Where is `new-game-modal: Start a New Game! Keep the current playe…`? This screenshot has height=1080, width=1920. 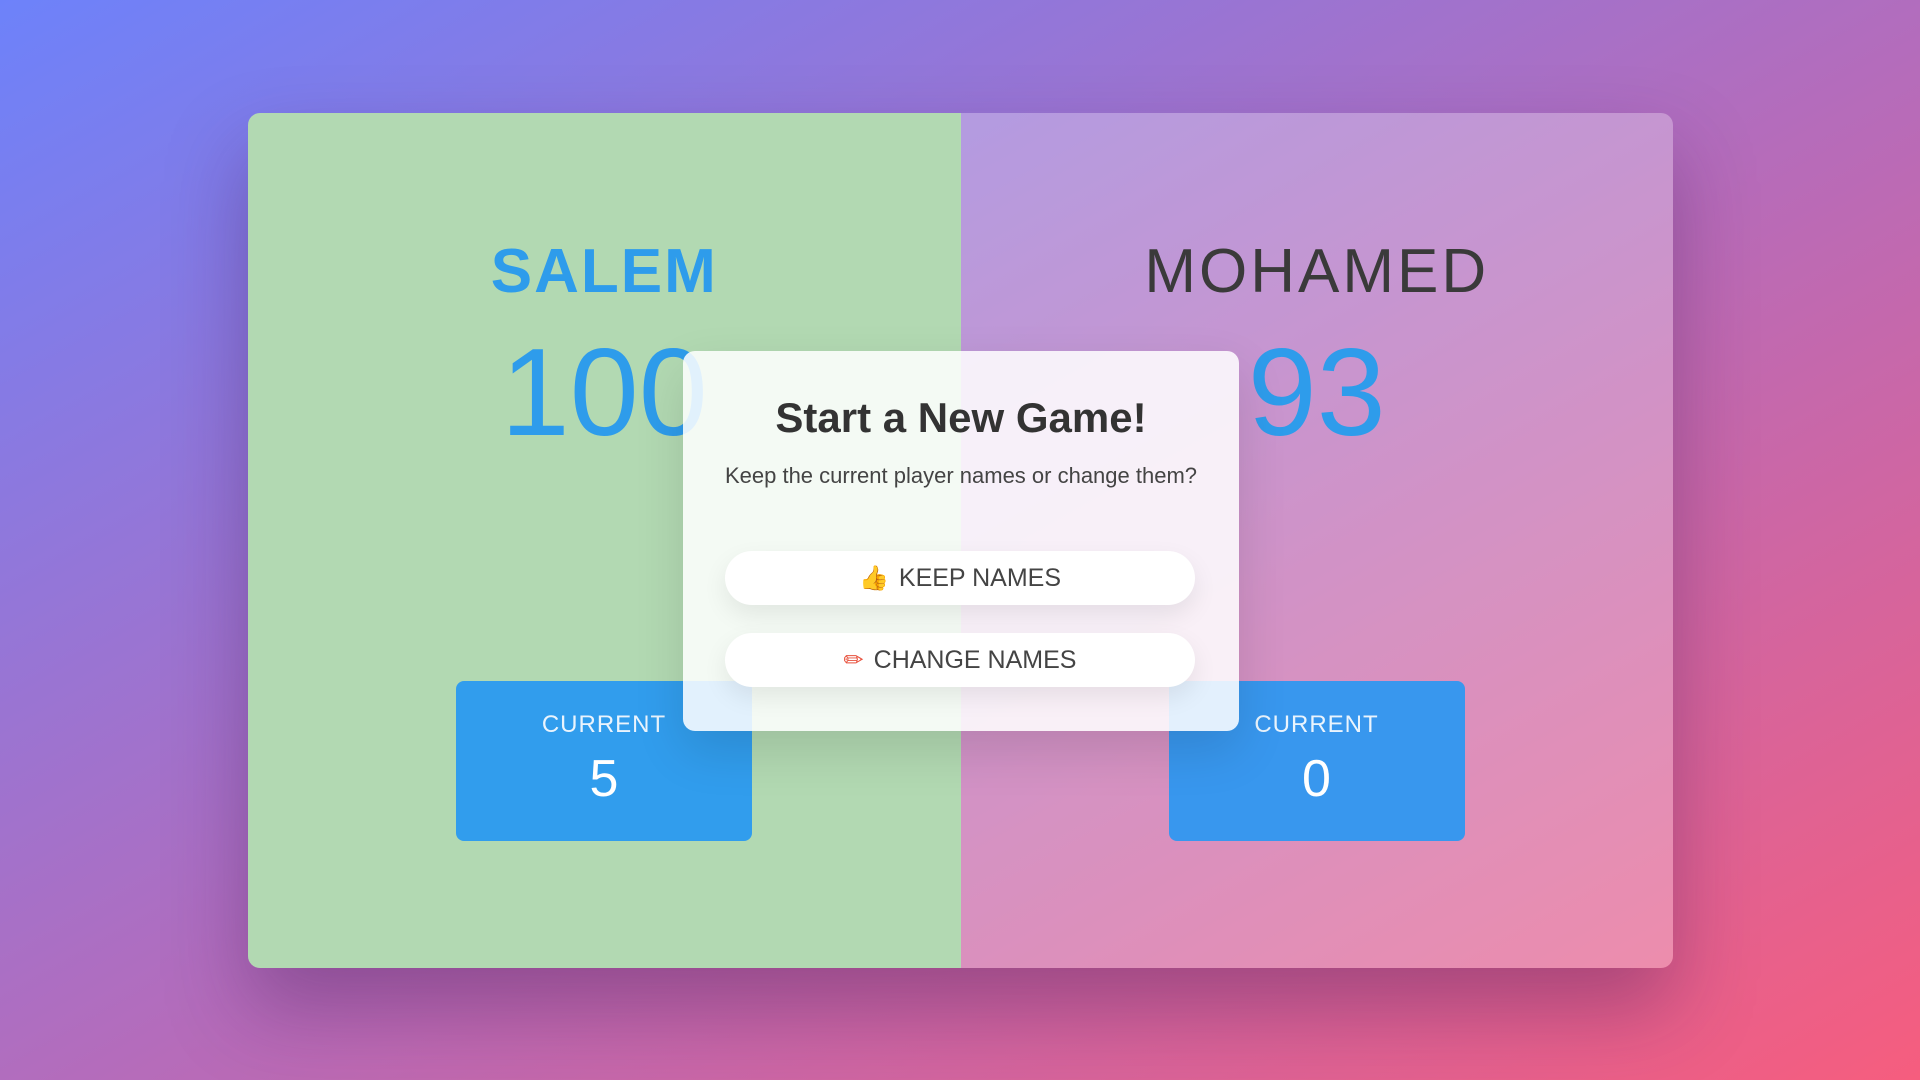
new-game-modal: Start a New Game! Keep the current playe… is located at coordinates (961, 541).